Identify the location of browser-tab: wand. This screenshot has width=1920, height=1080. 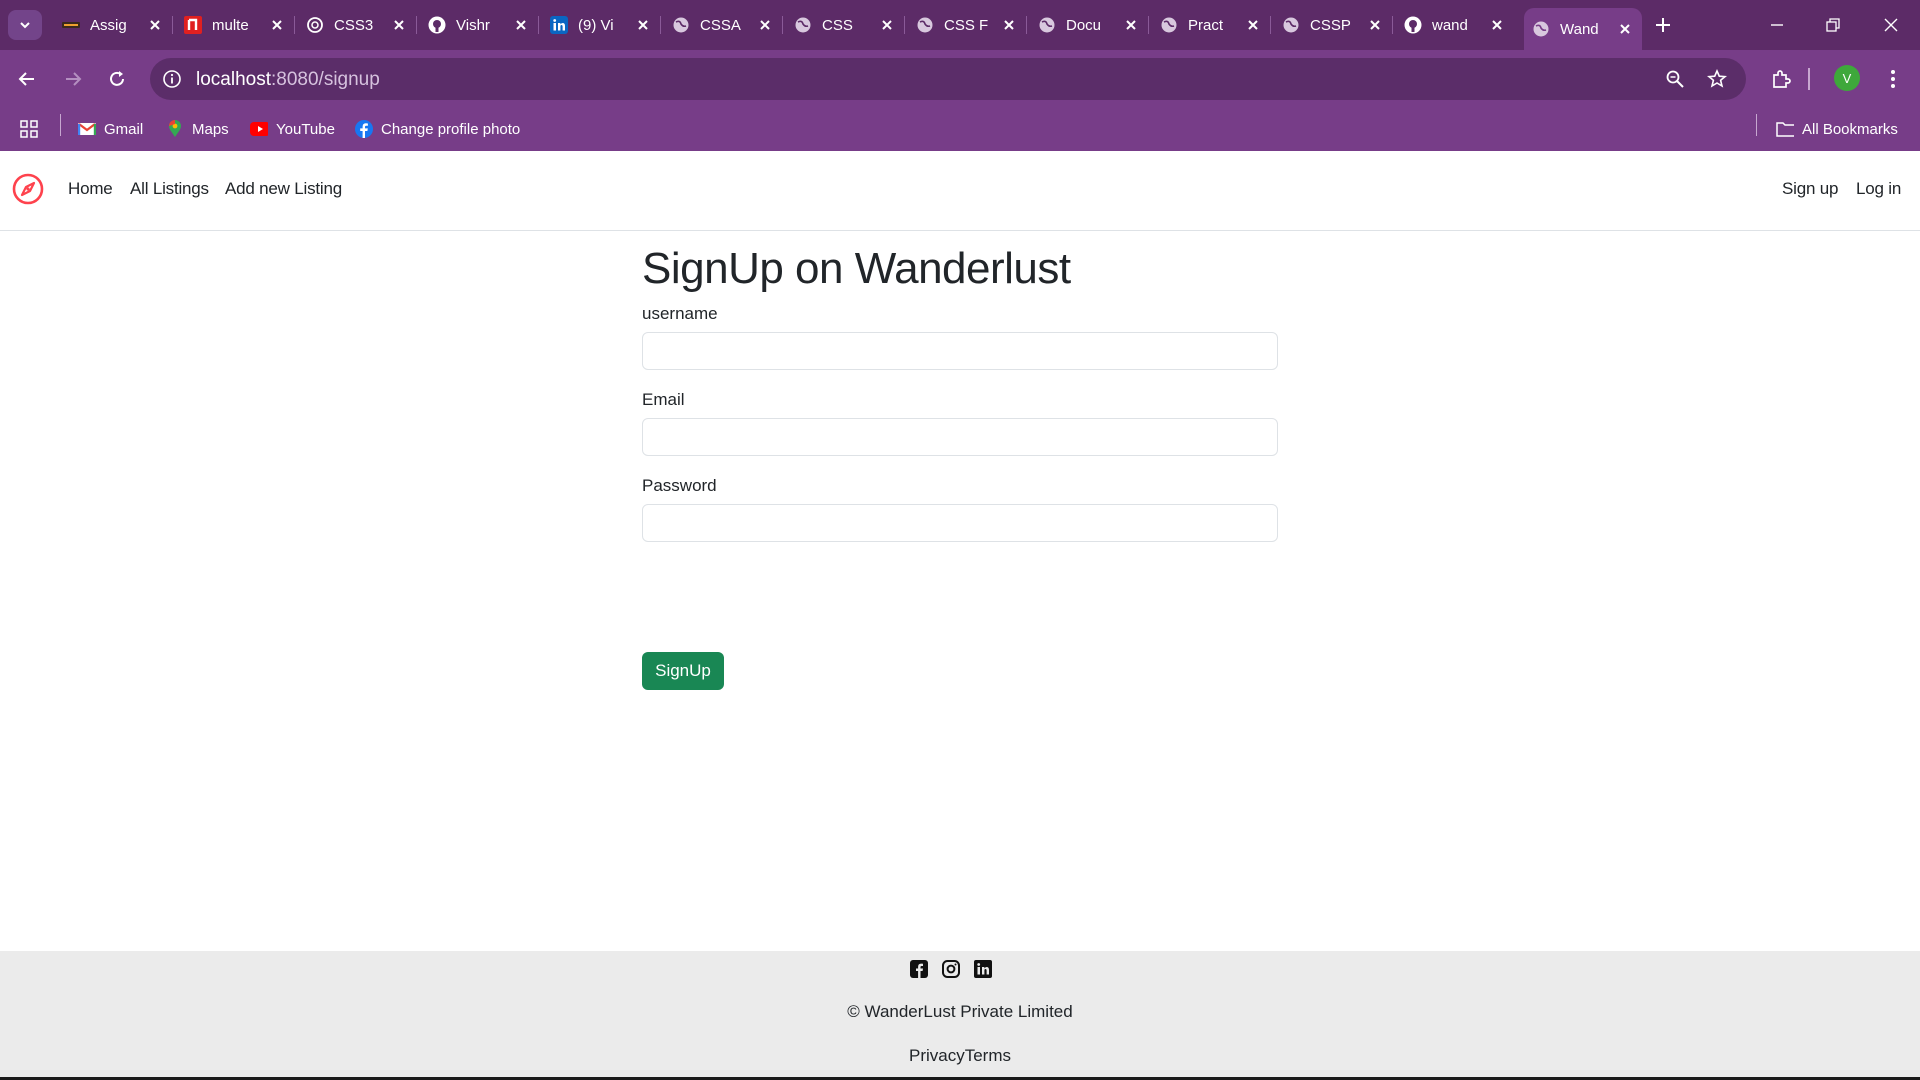
(1455, 25).